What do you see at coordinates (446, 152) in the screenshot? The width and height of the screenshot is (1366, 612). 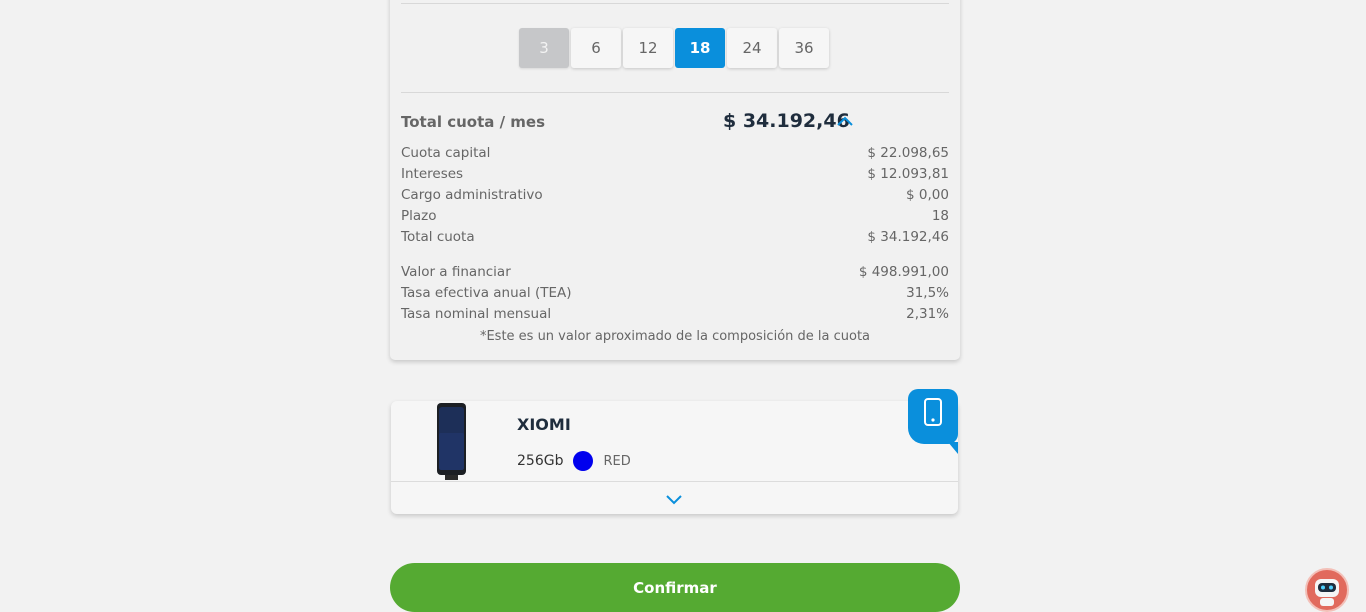 I see `breakdown-label: Cuota capital` at bounding box center [446, 152].